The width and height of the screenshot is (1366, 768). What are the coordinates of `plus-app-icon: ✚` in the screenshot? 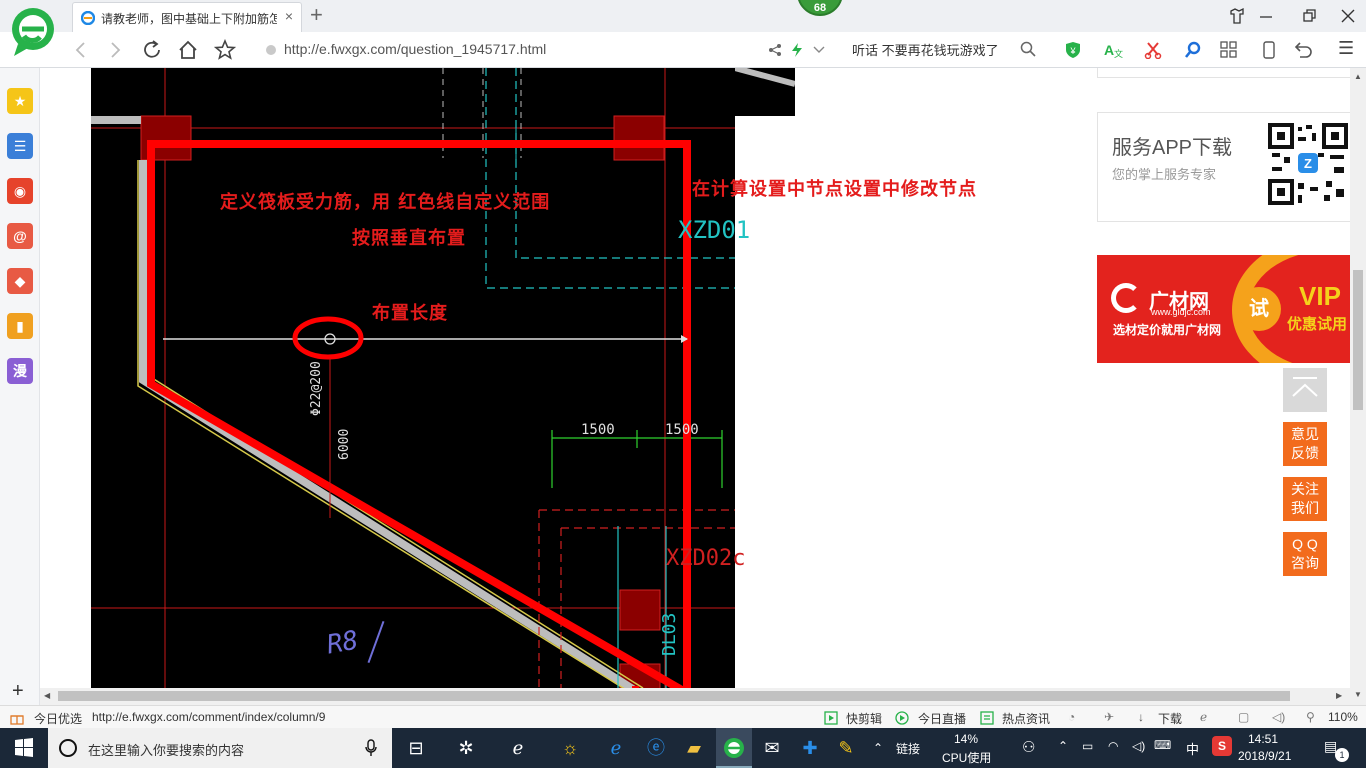 It's located at (810, 748).